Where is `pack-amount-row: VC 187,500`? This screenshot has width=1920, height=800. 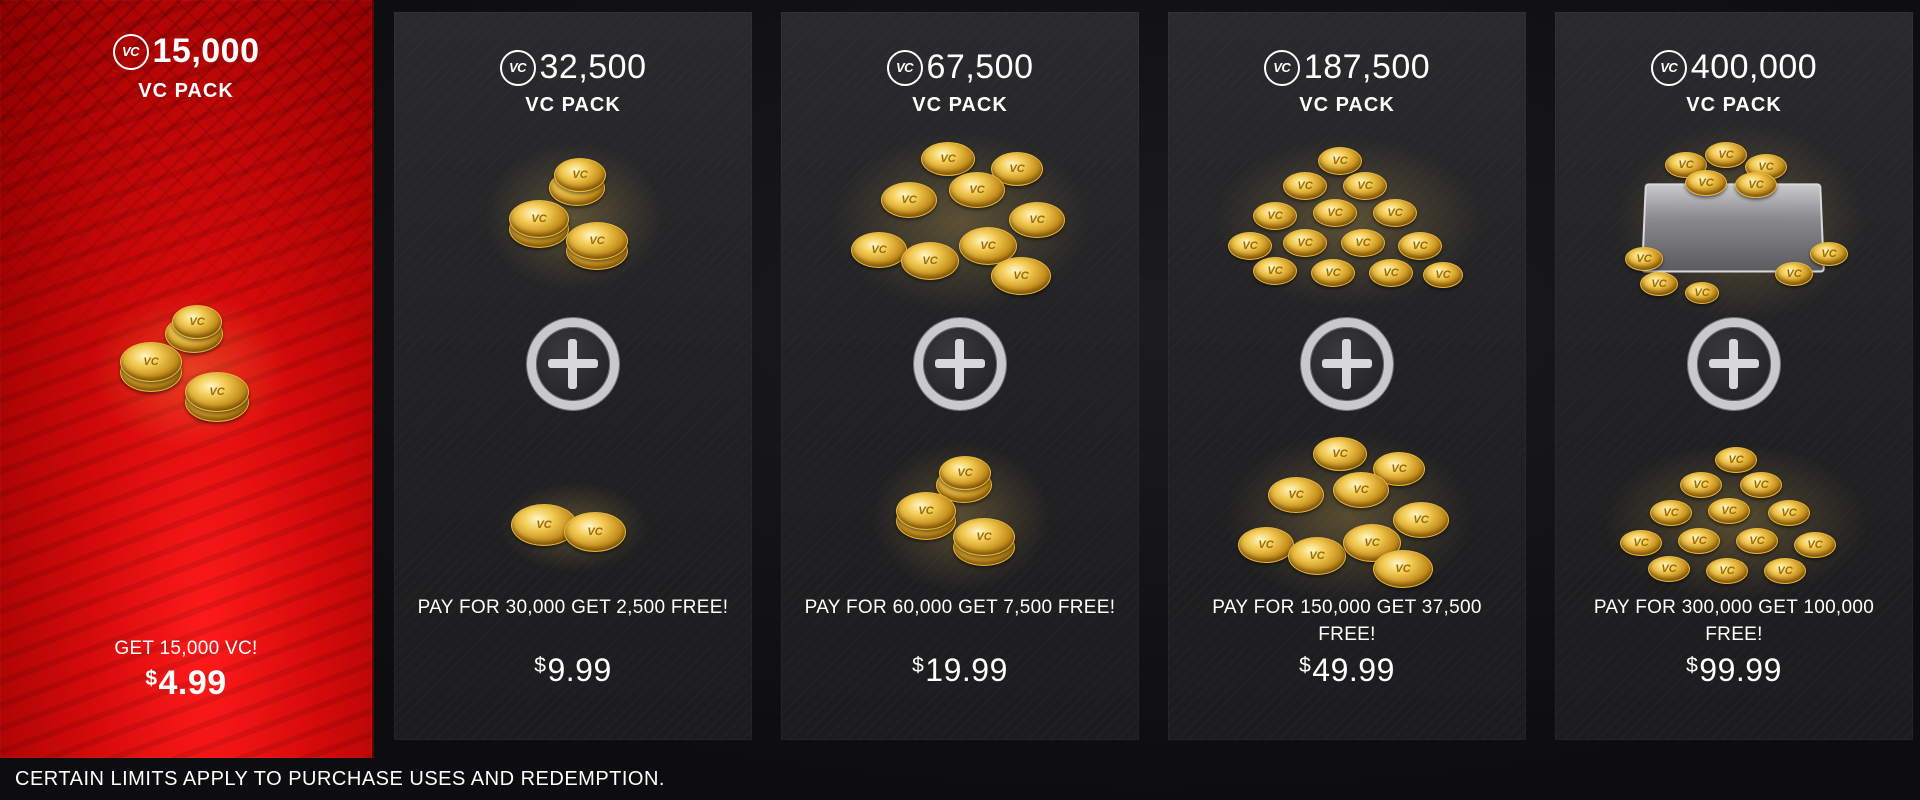 pack-amount-row: VC 187,500 is located at coordinates (1347, 67).